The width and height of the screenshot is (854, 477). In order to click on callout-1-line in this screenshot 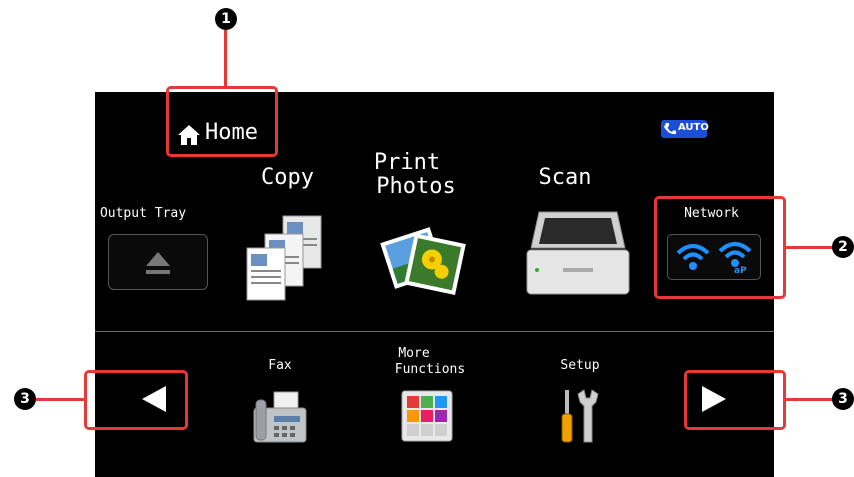, I will do `click(225, 58)`.